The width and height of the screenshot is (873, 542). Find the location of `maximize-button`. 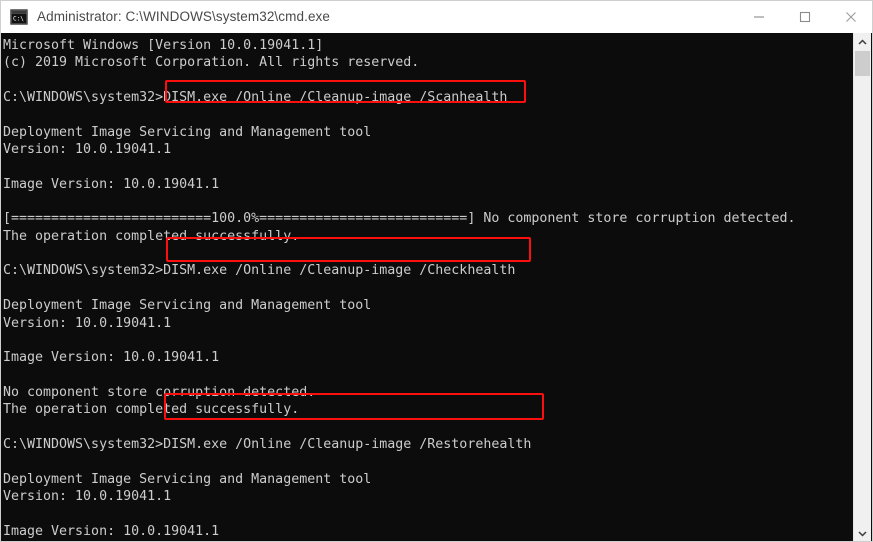

maximize-button is located at coordinates (805, 17).